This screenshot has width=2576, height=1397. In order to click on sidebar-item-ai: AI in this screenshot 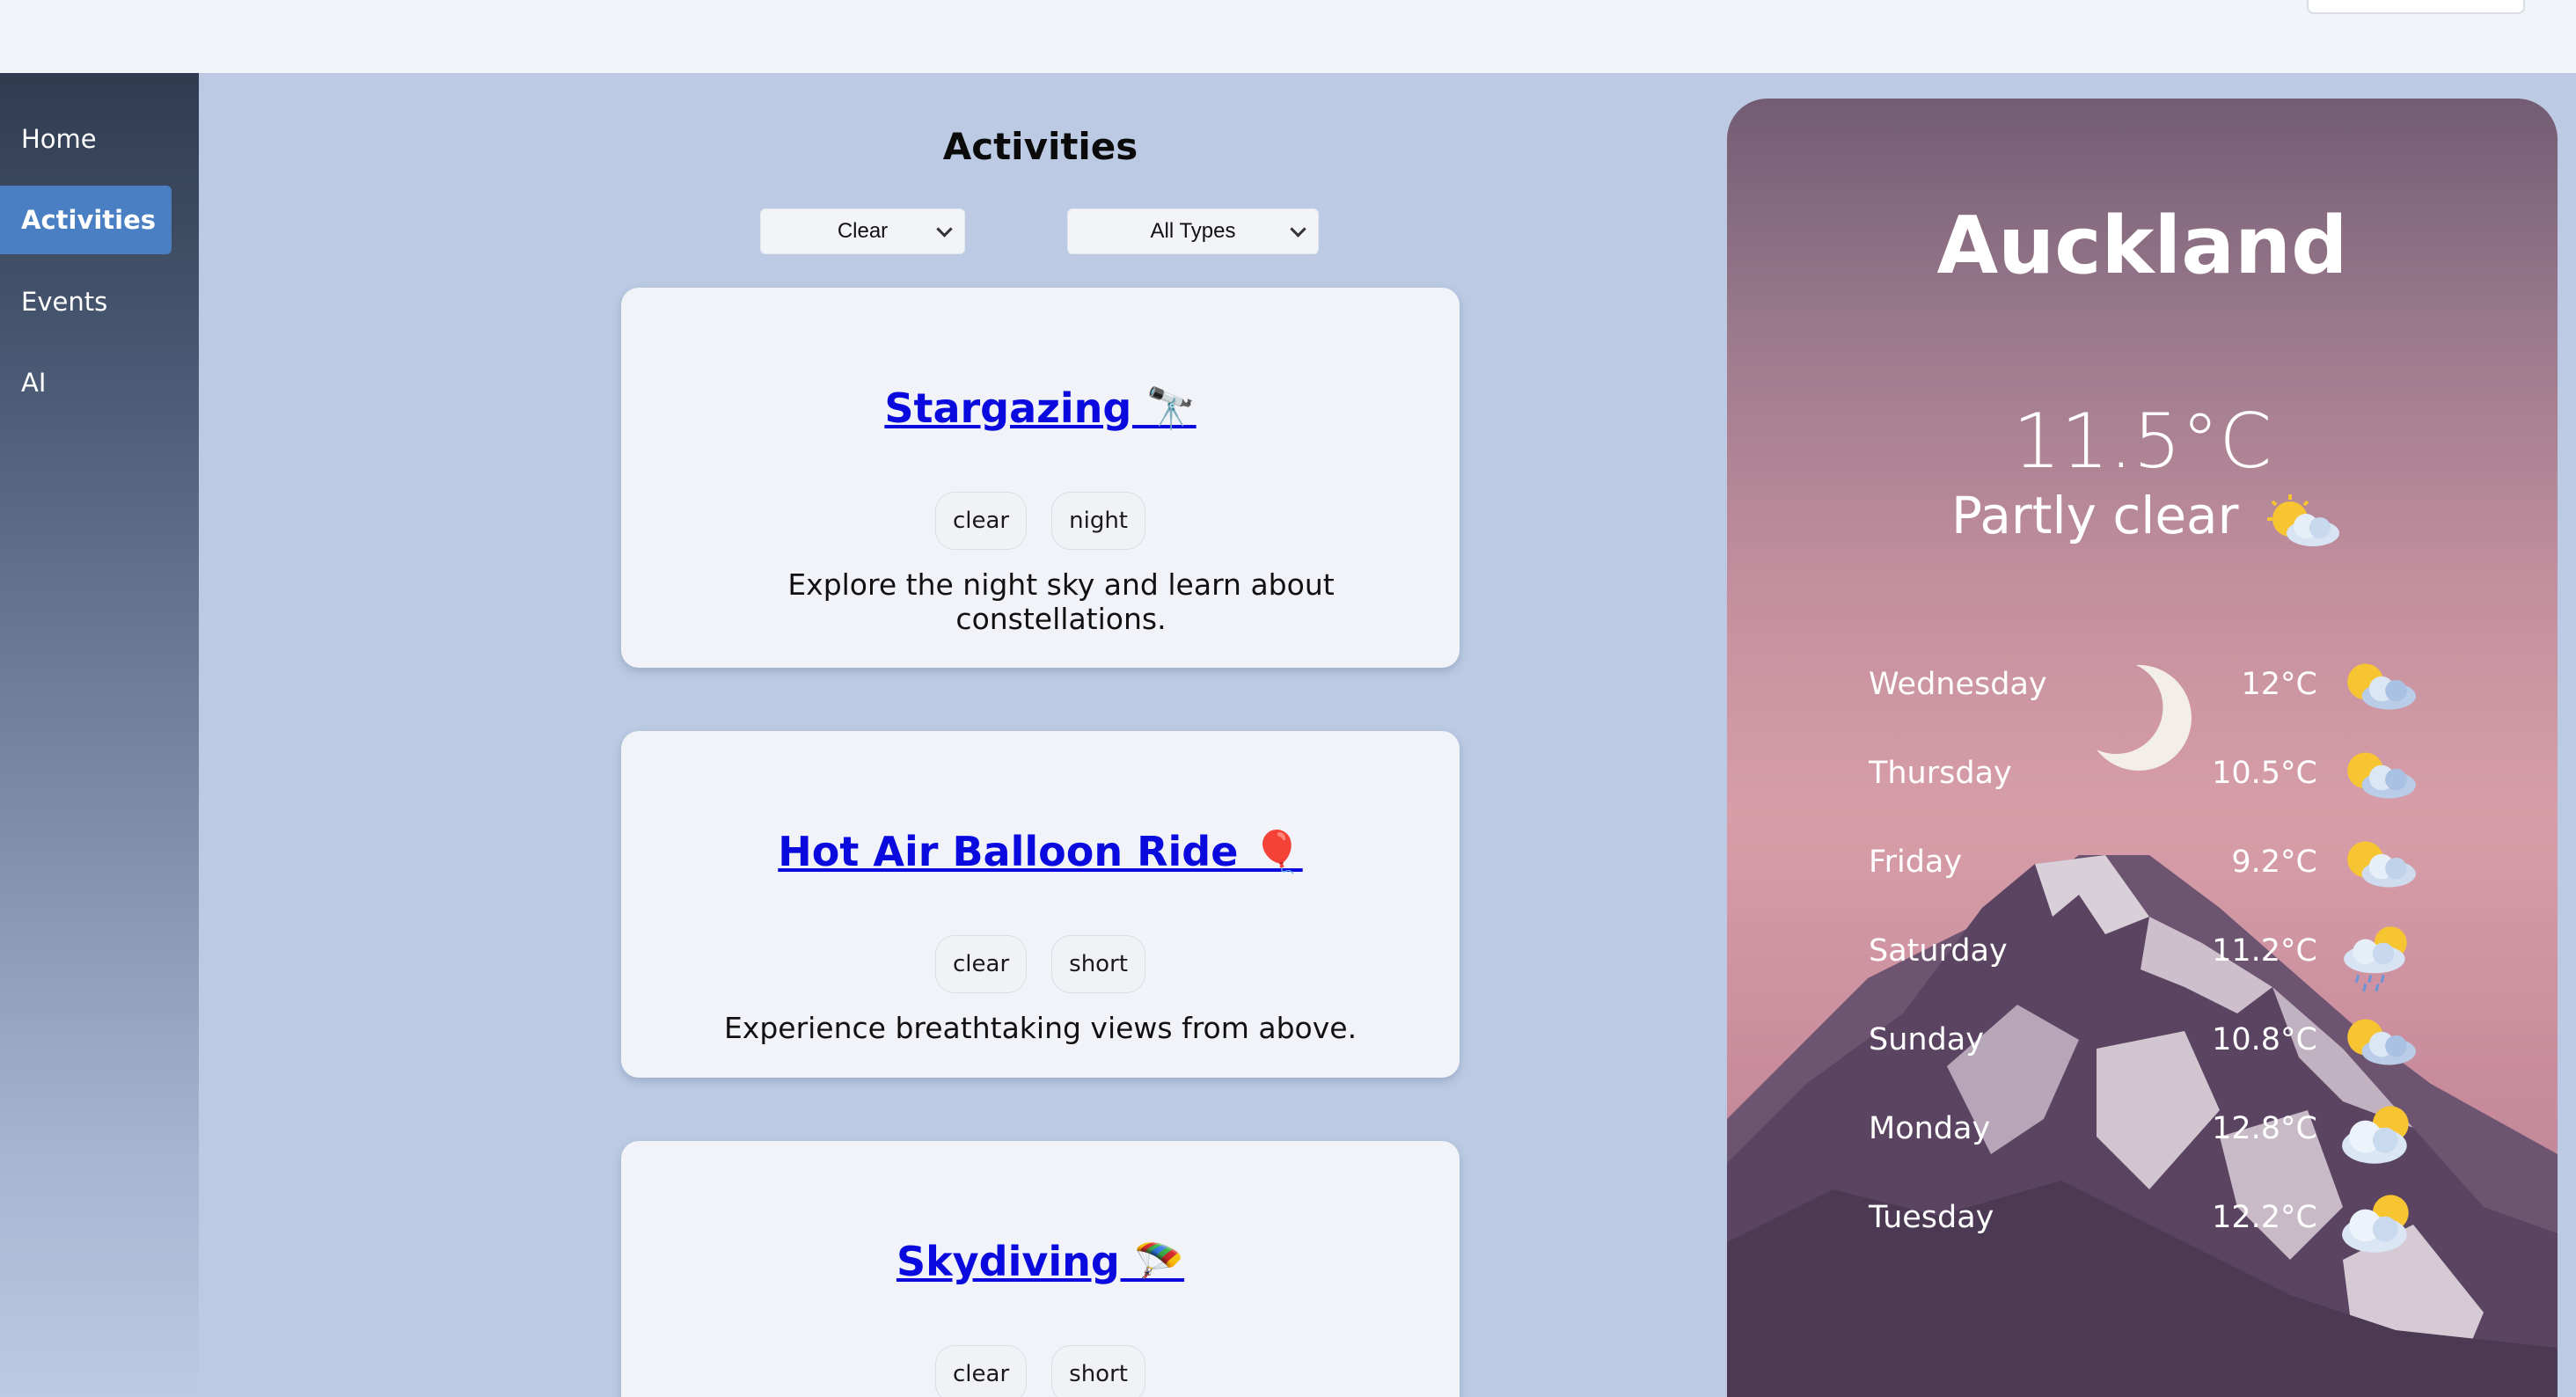, I will do `click(86, 382)`.